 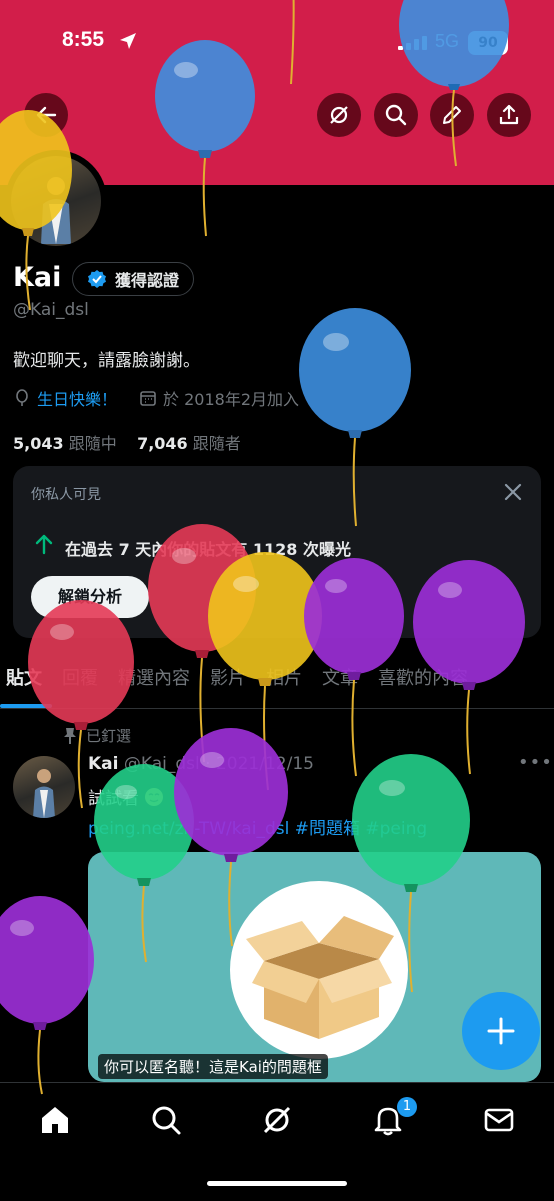 I want to click on following-label: 跟隨中, so click(x=92, y=443).